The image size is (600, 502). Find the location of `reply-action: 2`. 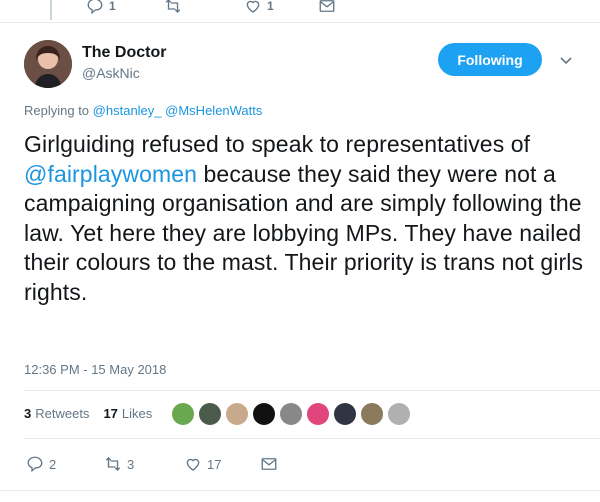

reply-action: 2 is located at coordinates (41, 464).